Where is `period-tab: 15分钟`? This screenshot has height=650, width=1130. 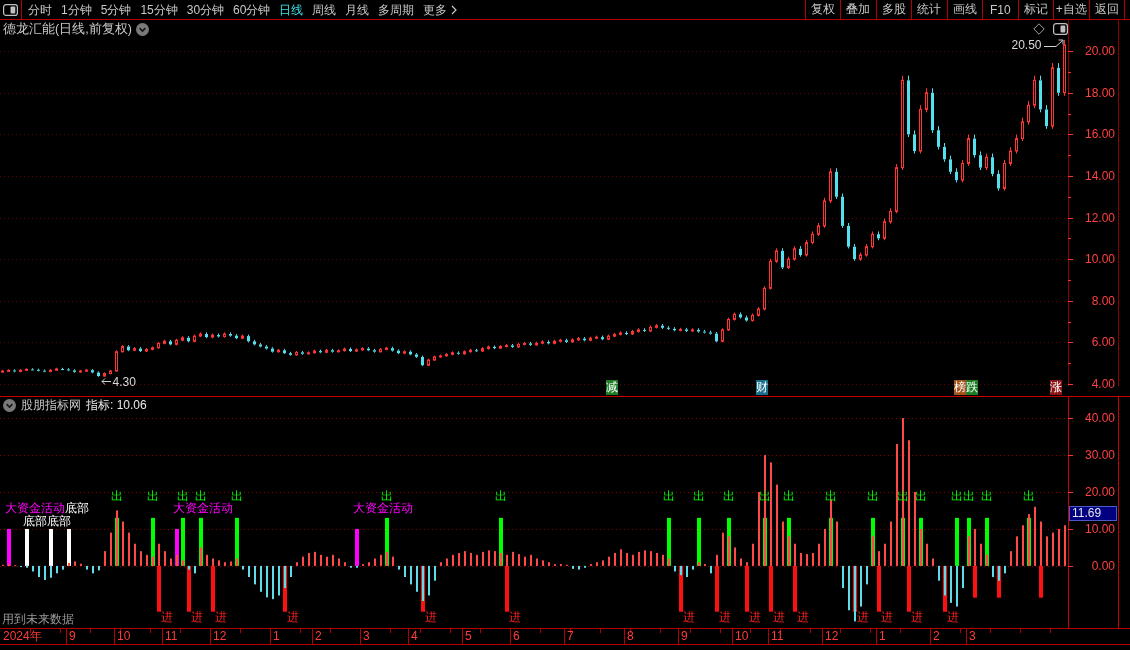 period-tab: 15分钟 is located at coordinates (159, 9).